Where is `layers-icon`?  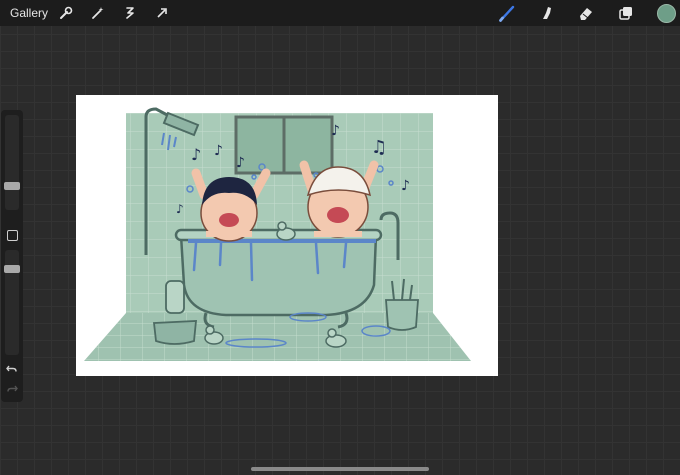
layers-icon is located at coordinates (626, 13).